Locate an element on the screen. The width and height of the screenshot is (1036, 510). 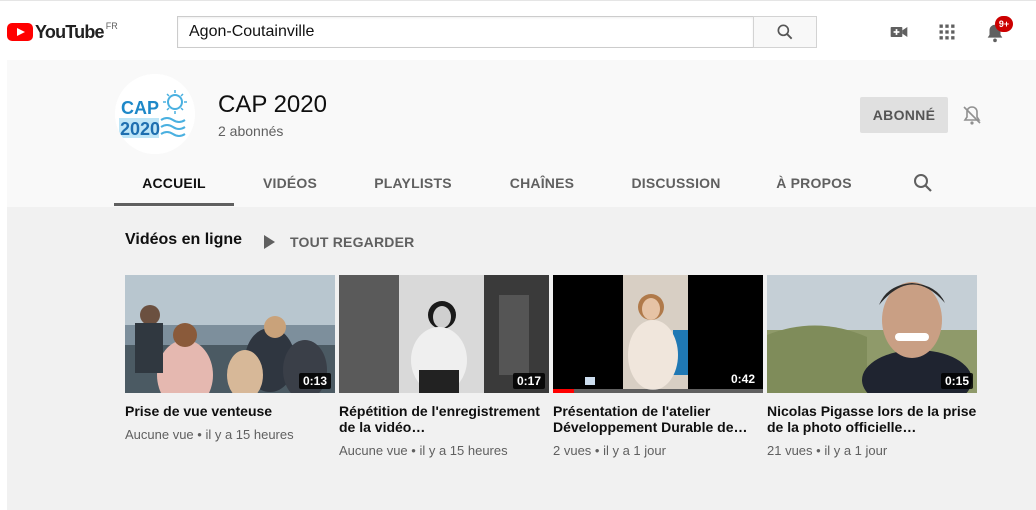
channel-avatar: CAP 2020 is located at coordinates (155, 114).